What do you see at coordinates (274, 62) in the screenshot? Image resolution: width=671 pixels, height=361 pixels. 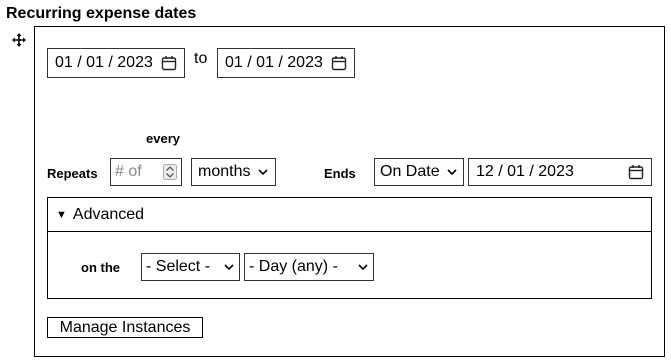 I see `end-date-value: 01 / 01 / 2023` at bounding box center [274, 62].